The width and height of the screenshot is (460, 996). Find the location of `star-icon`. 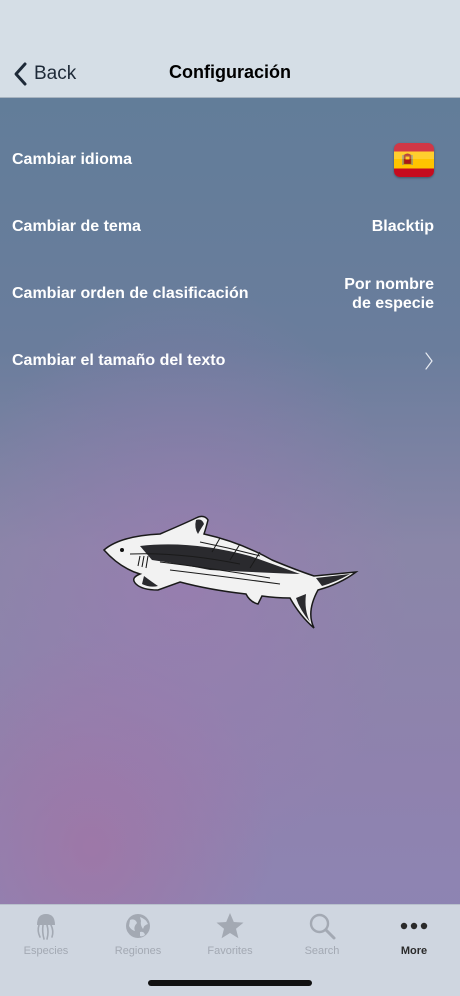

star-icon is located at coordinates (230, 926).